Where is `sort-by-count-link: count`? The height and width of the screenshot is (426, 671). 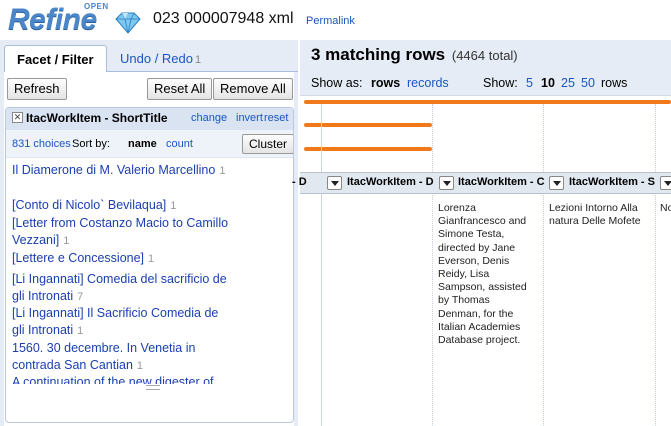
sort-by-count-link: count is located at coordinates (179, 144).